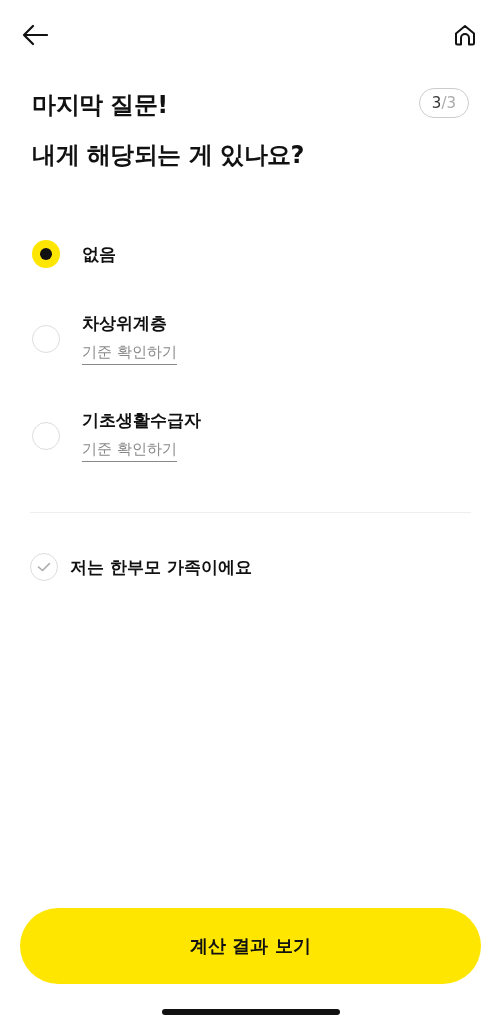  Describe the element at coordinates (141, 420) in the screenshot. I see `option-label: 기초생활수급자` at that location.